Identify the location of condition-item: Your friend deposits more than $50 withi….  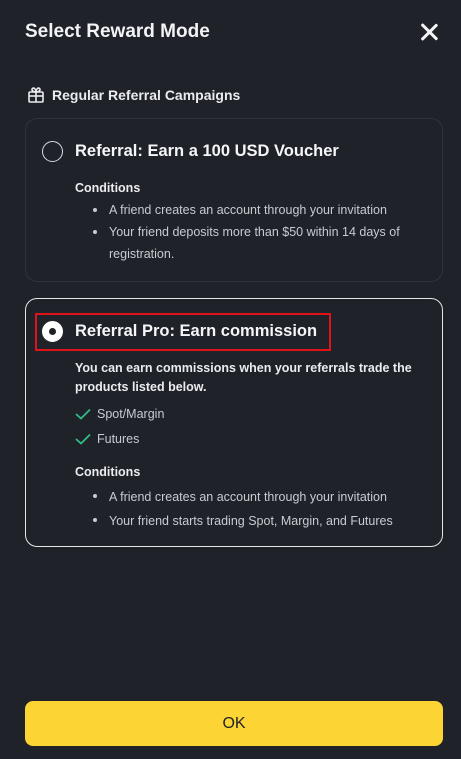
(249, 243).